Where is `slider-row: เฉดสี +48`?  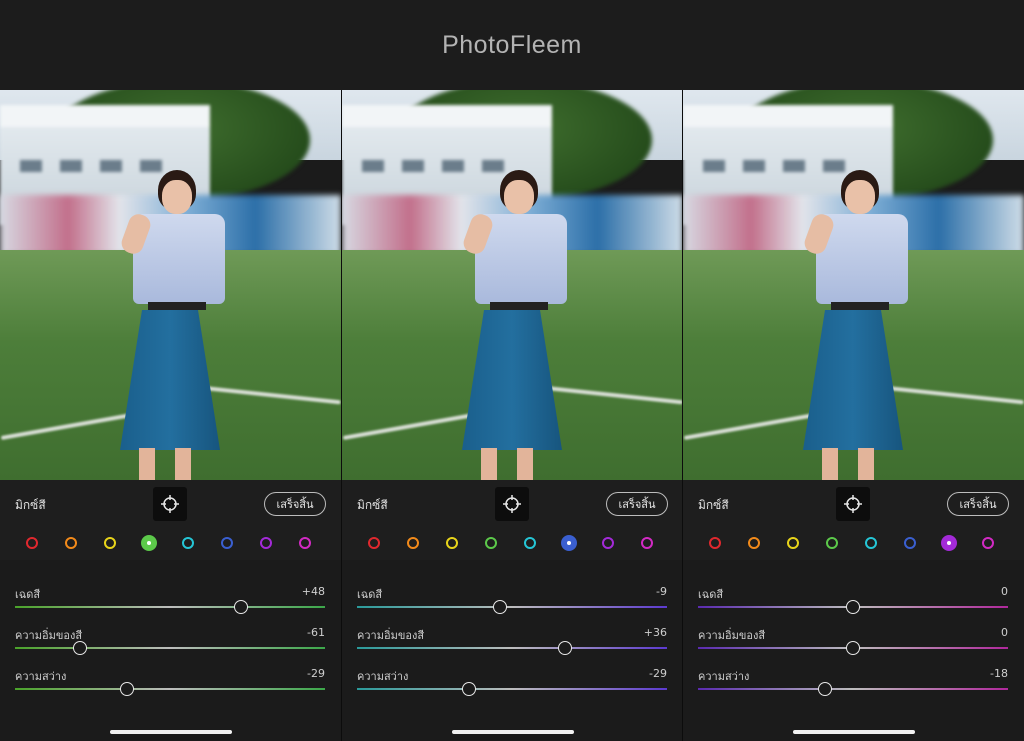
slider-row: เฉดสี +48 is located at coordinates (170, 605).